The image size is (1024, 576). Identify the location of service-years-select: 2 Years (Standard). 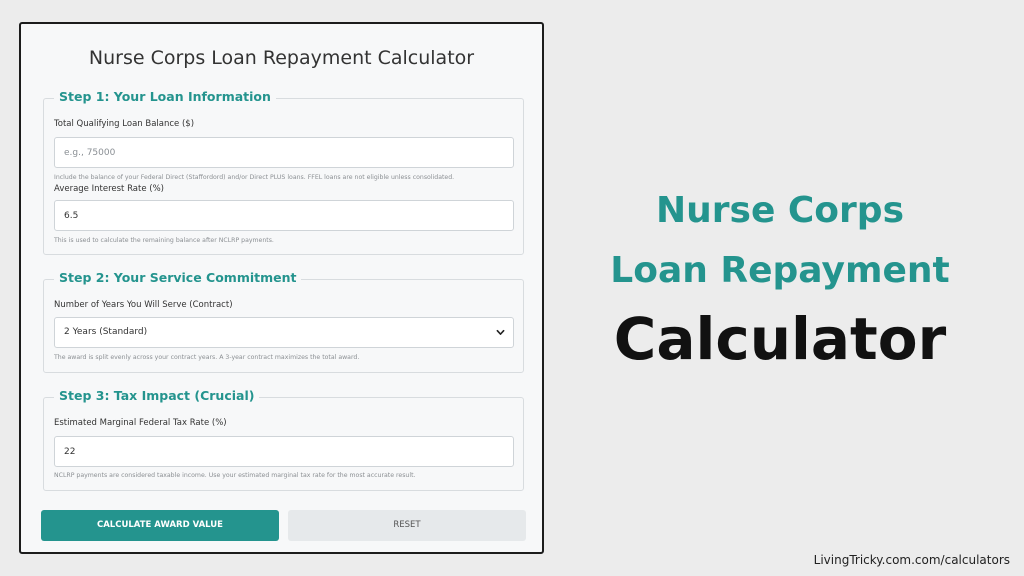
(284, 332).